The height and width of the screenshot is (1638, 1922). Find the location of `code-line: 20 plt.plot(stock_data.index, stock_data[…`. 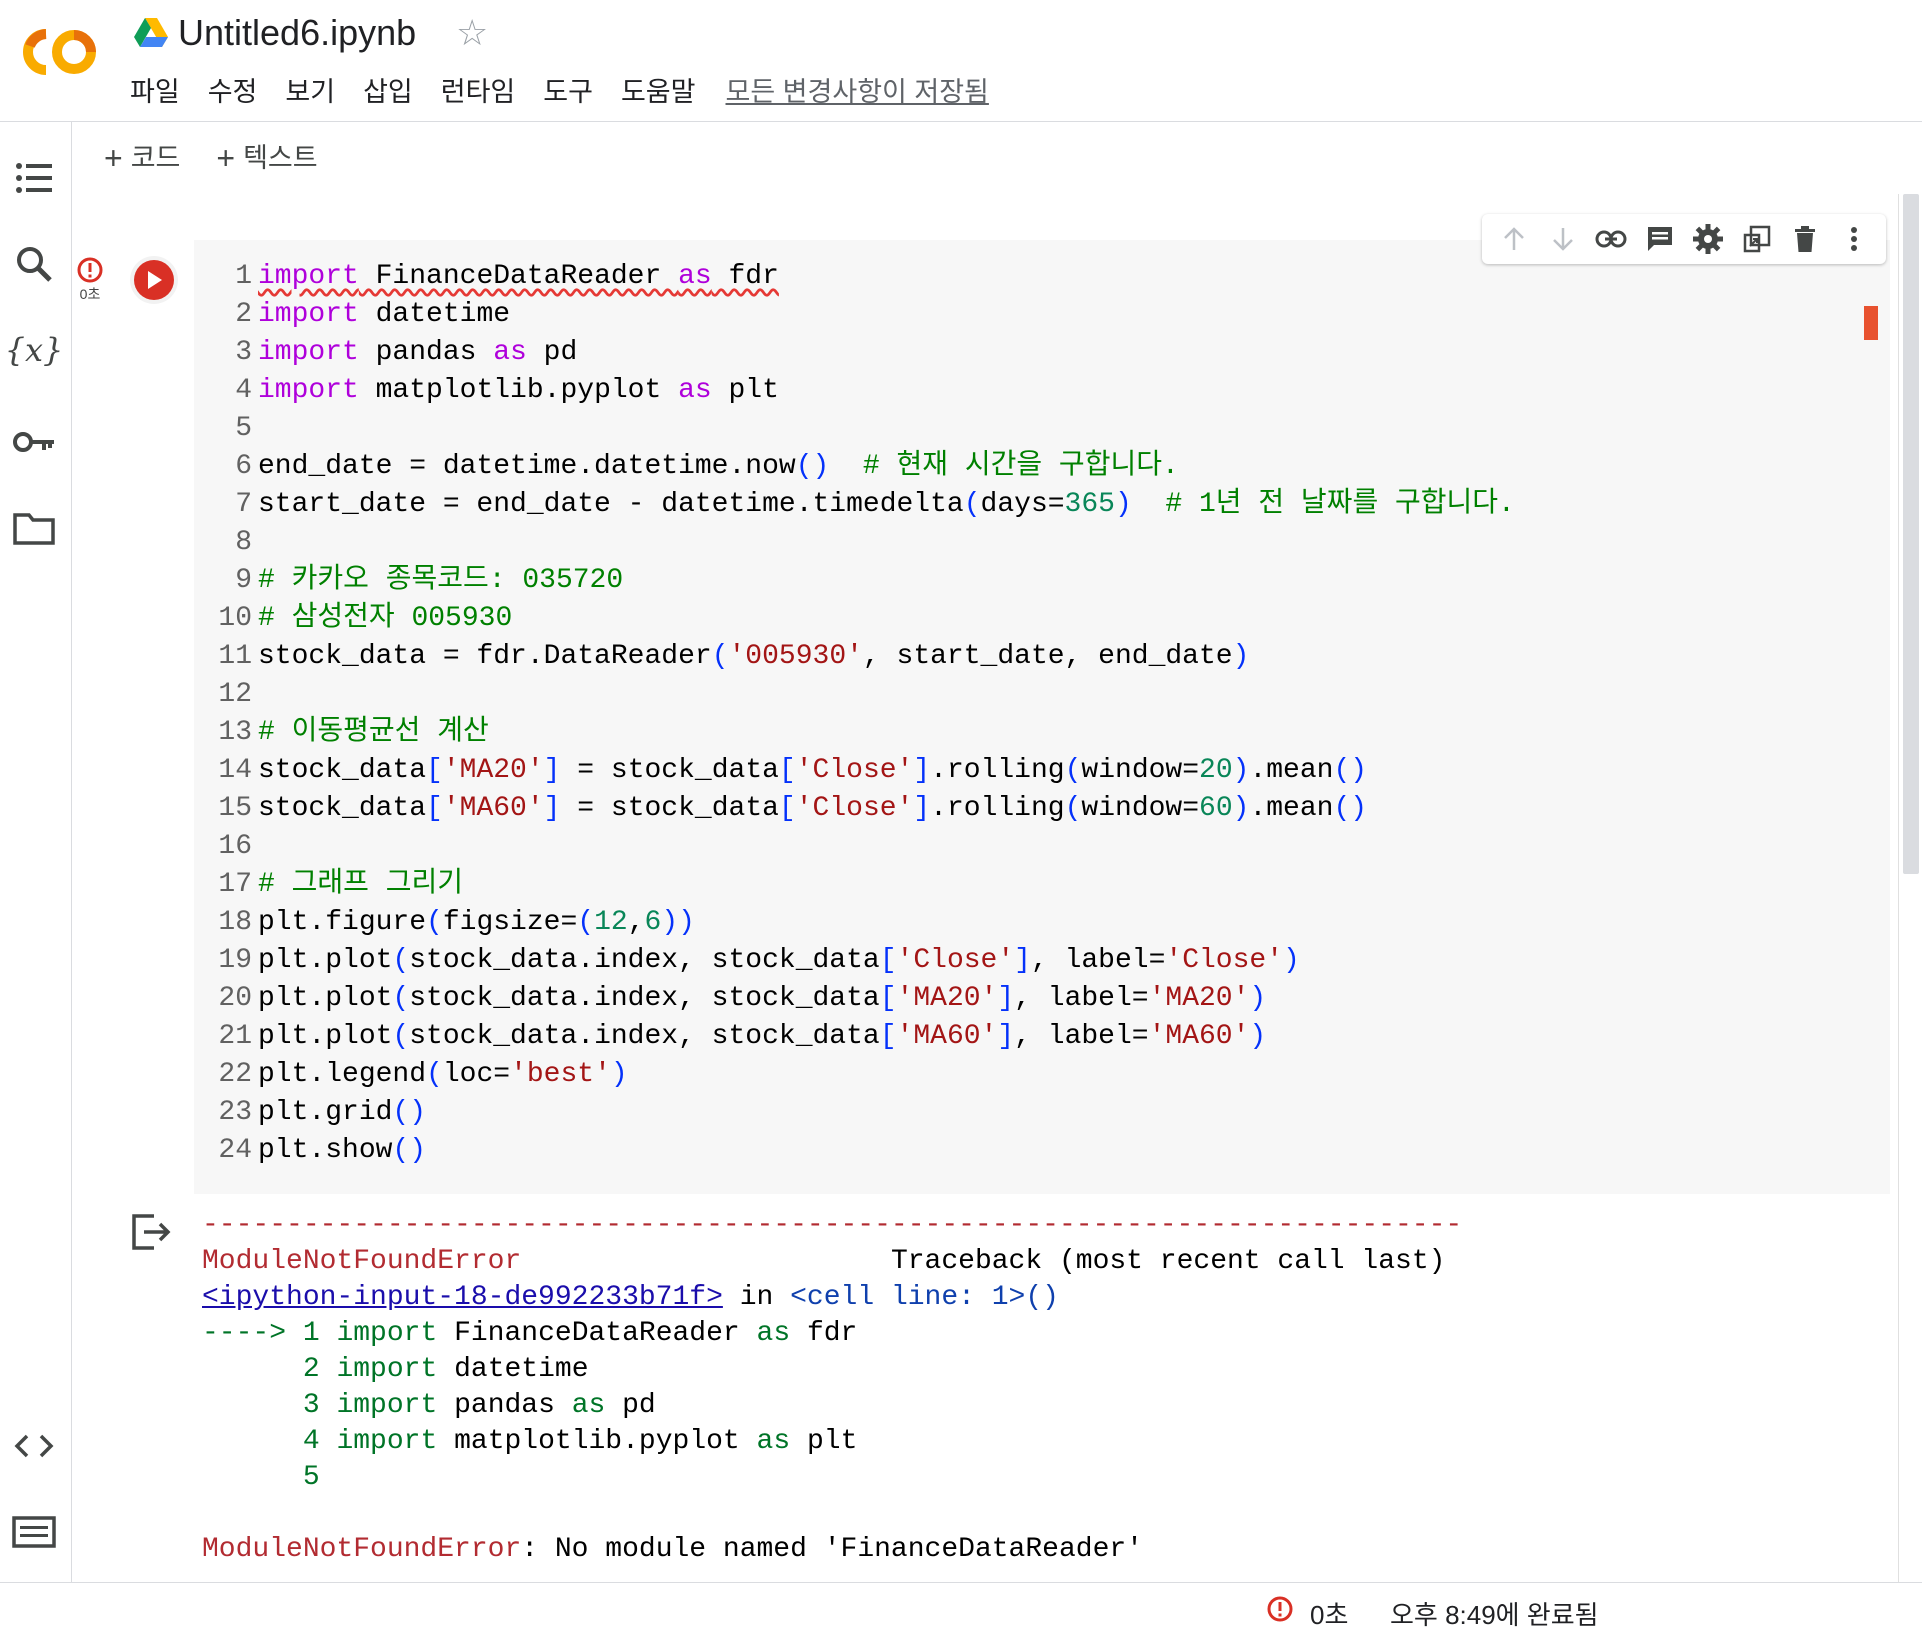

code-line: 20 plt.plot(stock_data.index, stock_data[… is located at coordinates (1042, 999).